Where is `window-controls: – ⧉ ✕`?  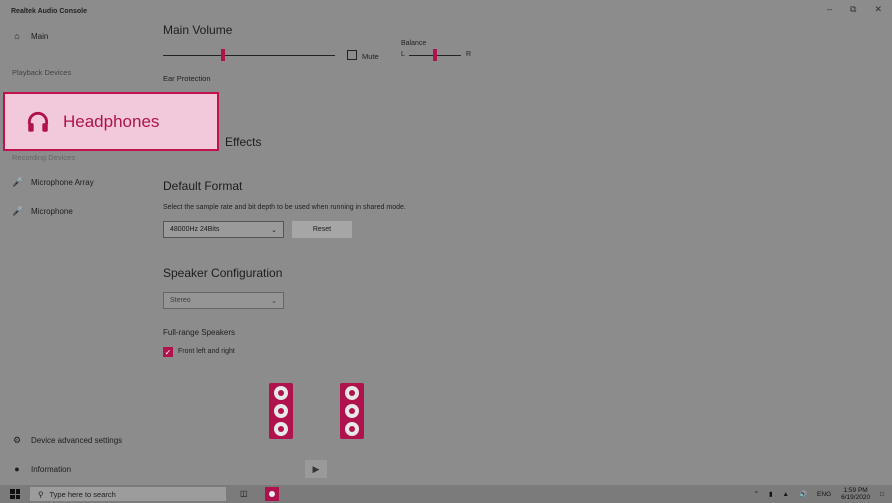 window-controls: – ⧉ ✕ is located at coordinates (854, 9).